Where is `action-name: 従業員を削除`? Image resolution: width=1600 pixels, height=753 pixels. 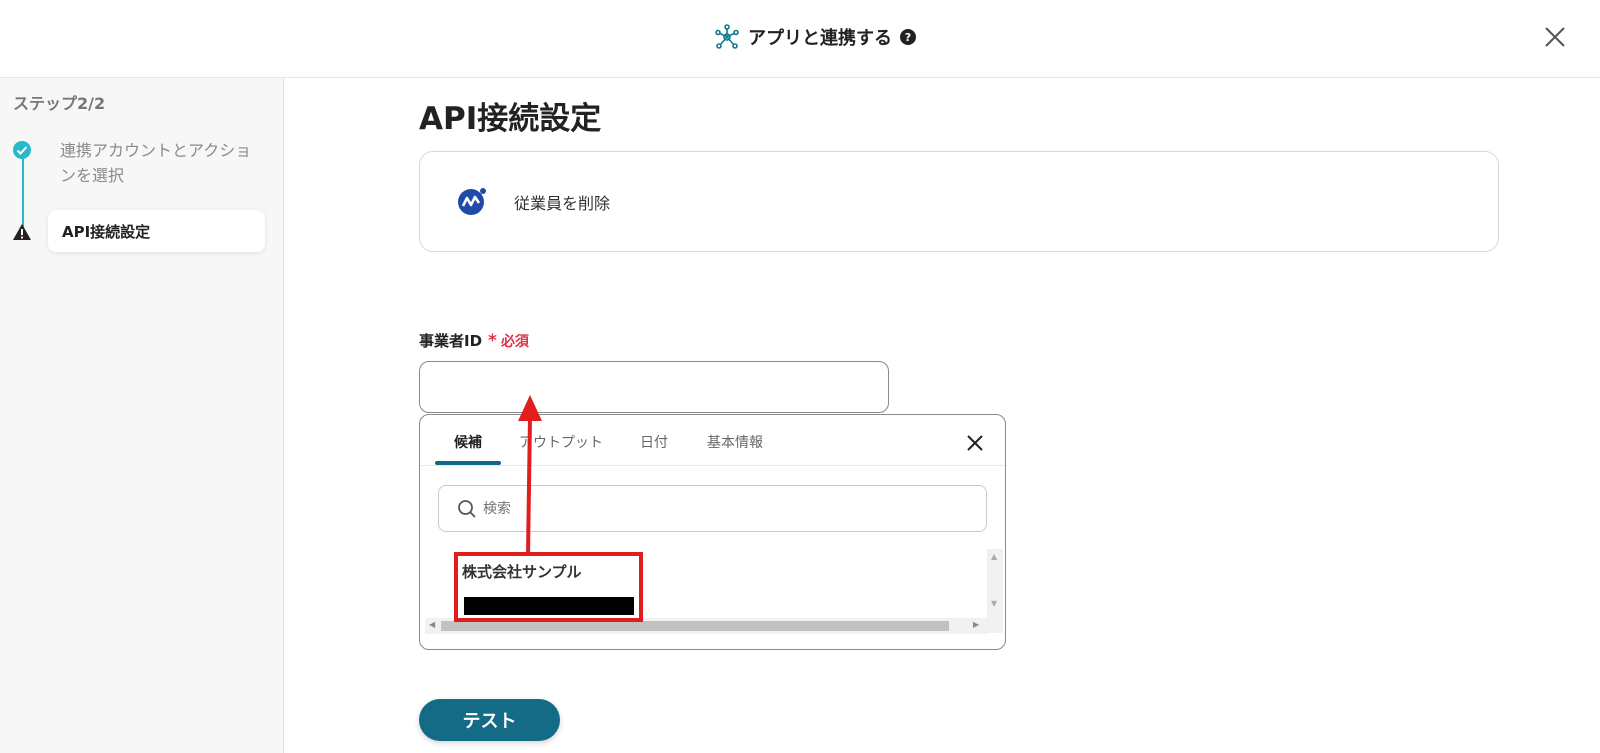 action-name: 従業員を削除 is located at coordinates (562, 203).